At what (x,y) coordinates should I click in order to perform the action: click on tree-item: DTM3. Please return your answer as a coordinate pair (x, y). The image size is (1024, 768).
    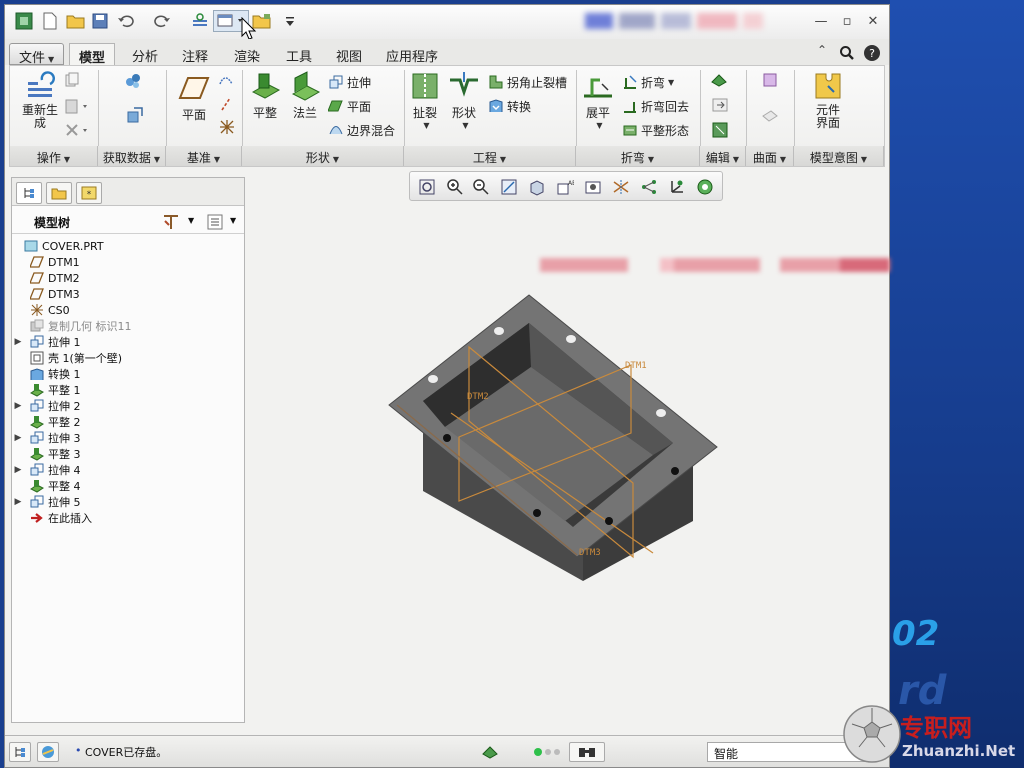
    Looking at the image, I should click on (128, 294).